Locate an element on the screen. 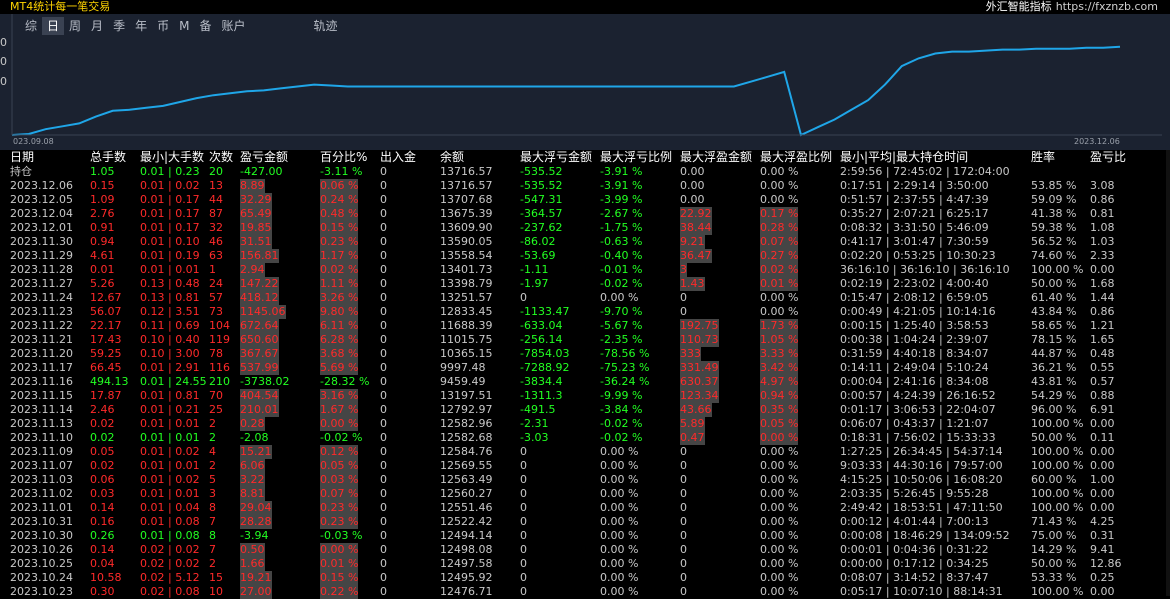 The image size is (1170, 599). header-cell: 最大浮亏比例 is located at coordinates (636, 157).